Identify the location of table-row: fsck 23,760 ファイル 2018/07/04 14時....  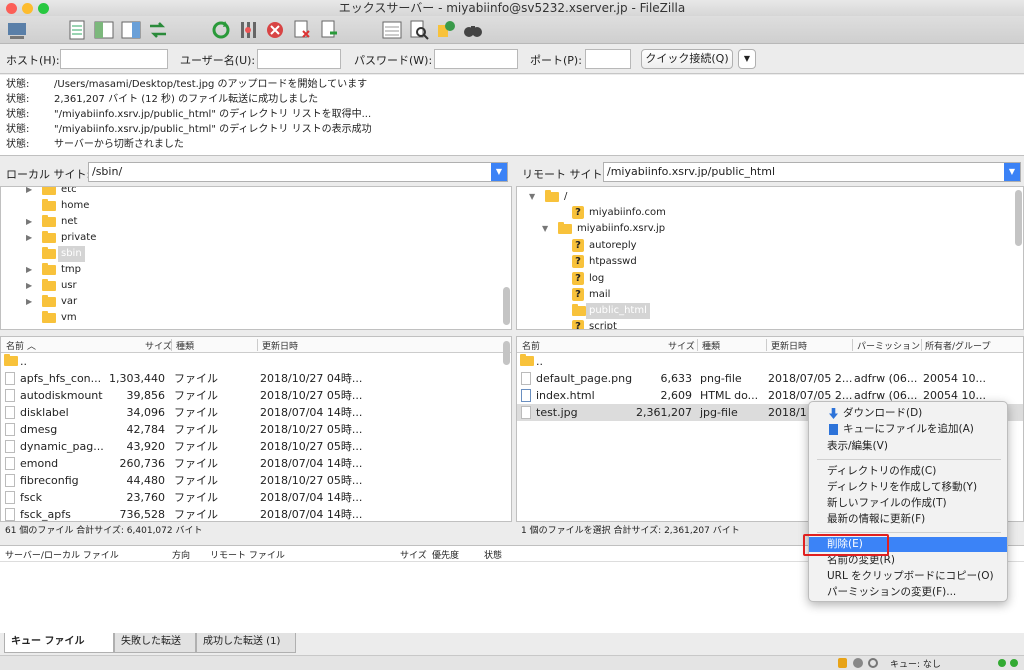
(256, 497).